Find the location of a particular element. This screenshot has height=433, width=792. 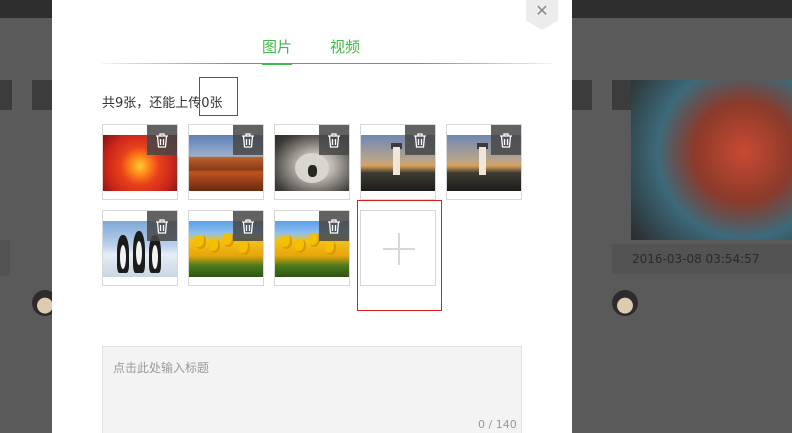

tab-divider is located at coordinates (327, 63).